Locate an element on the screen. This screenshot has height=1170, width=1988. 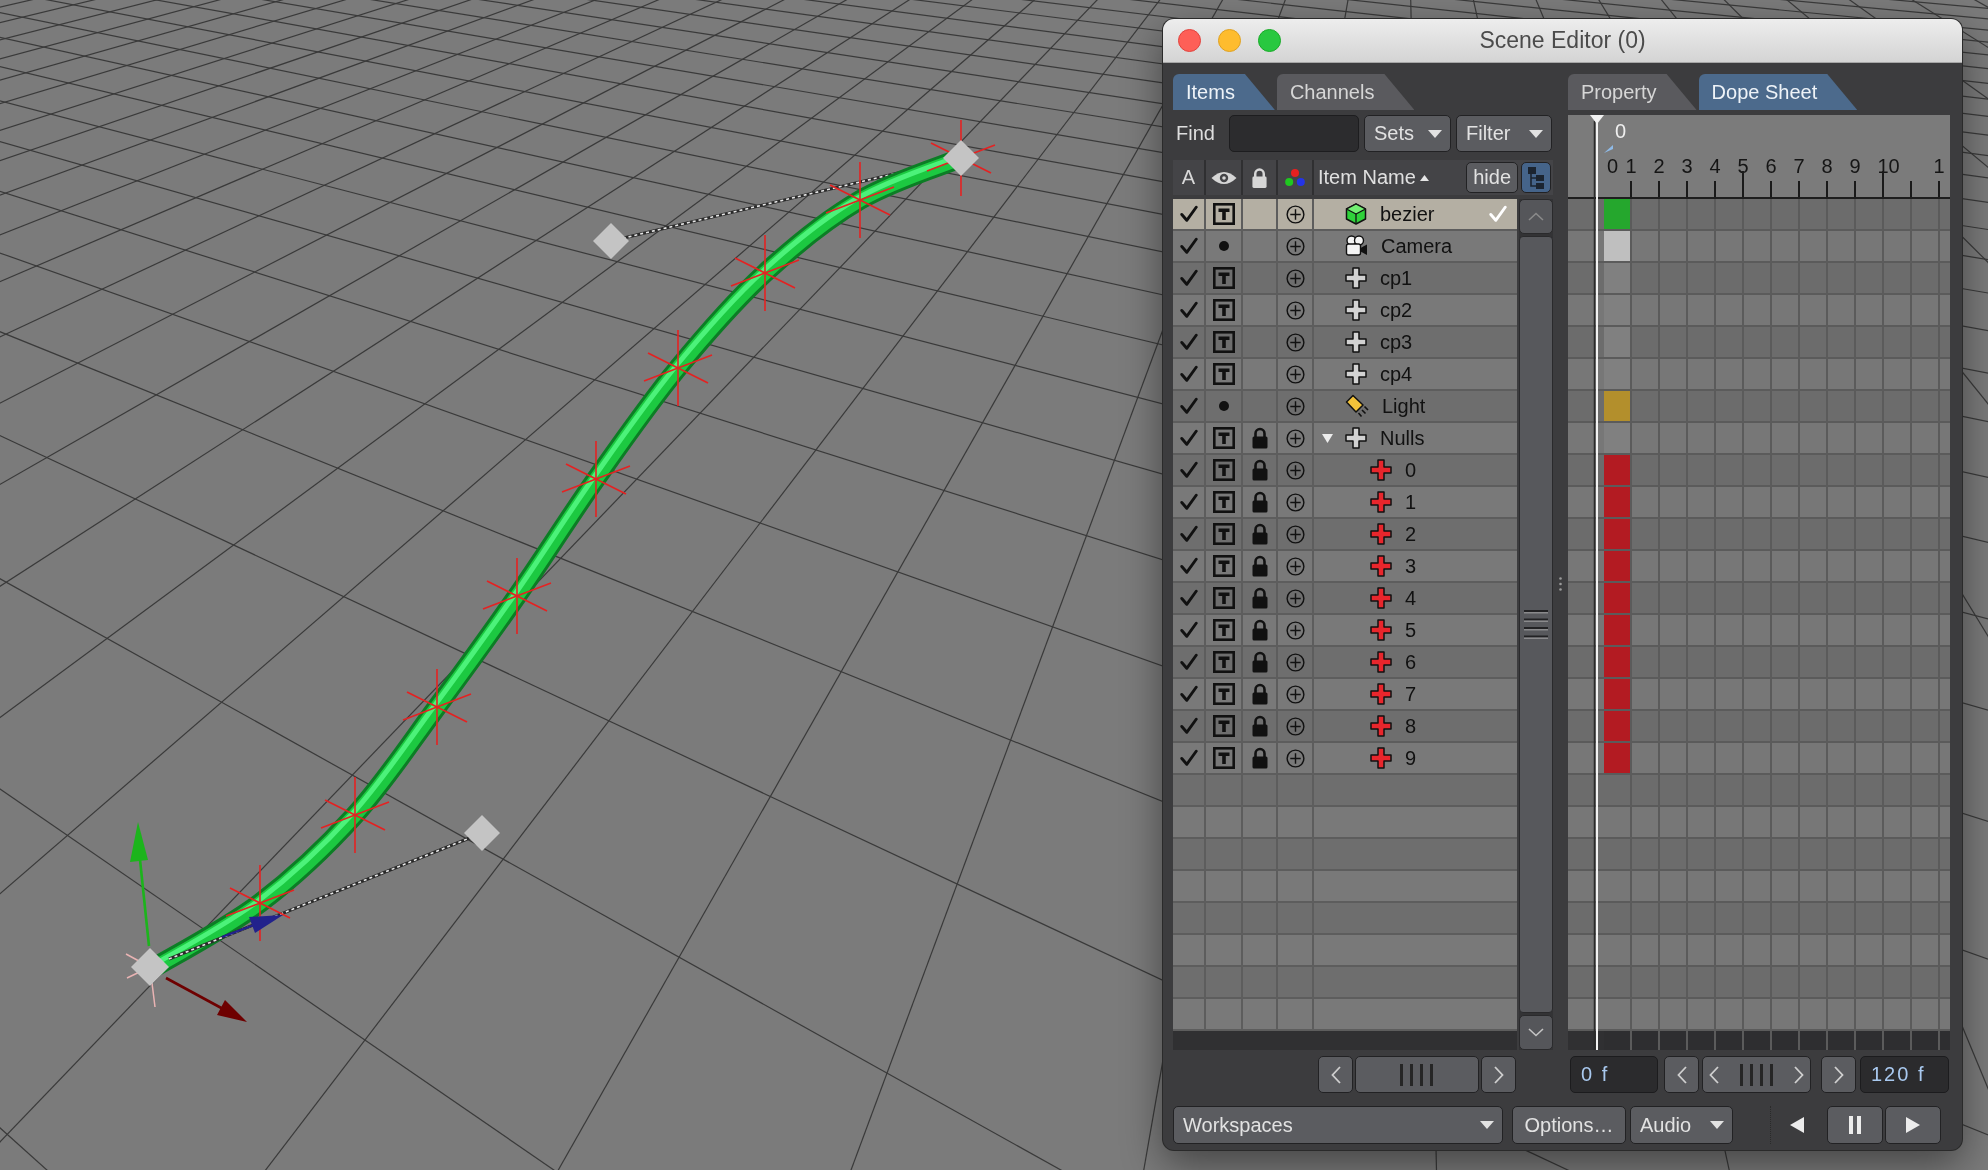
hide-button: hide is located at coordinates (1492, 177).